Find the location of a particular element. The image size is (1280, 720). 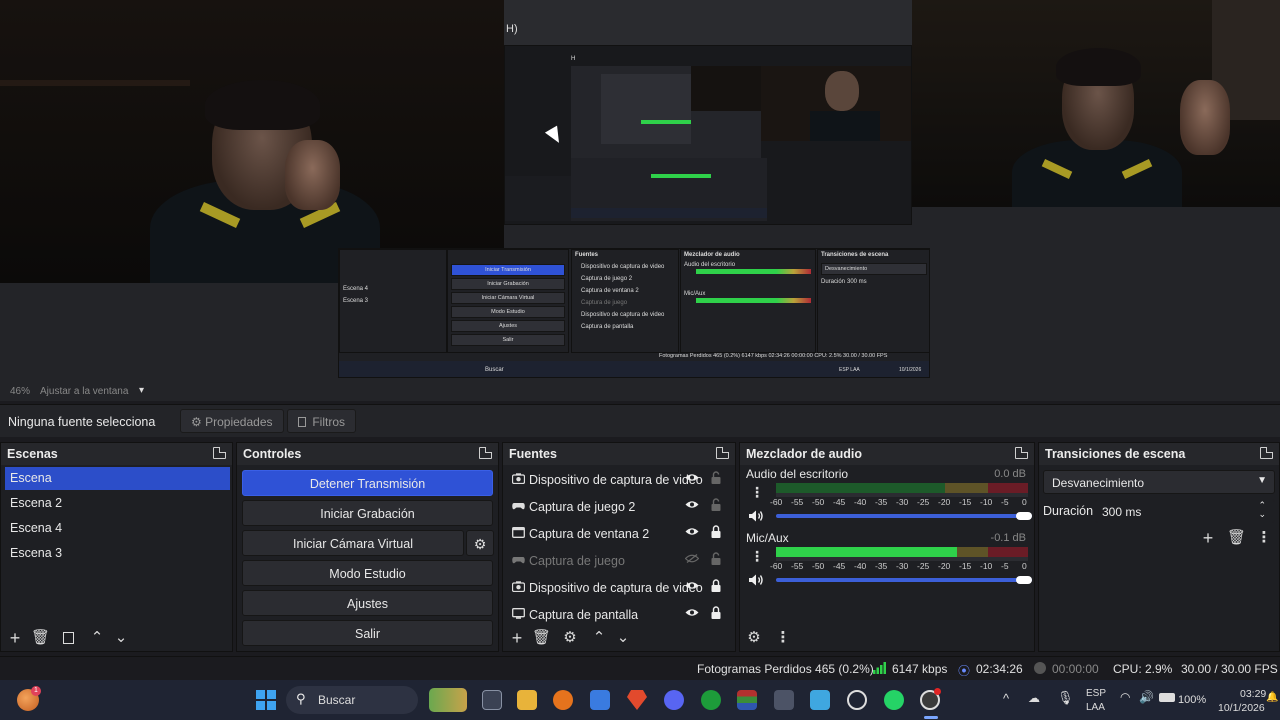

battery-icon is located at coordinates (1167, 697).